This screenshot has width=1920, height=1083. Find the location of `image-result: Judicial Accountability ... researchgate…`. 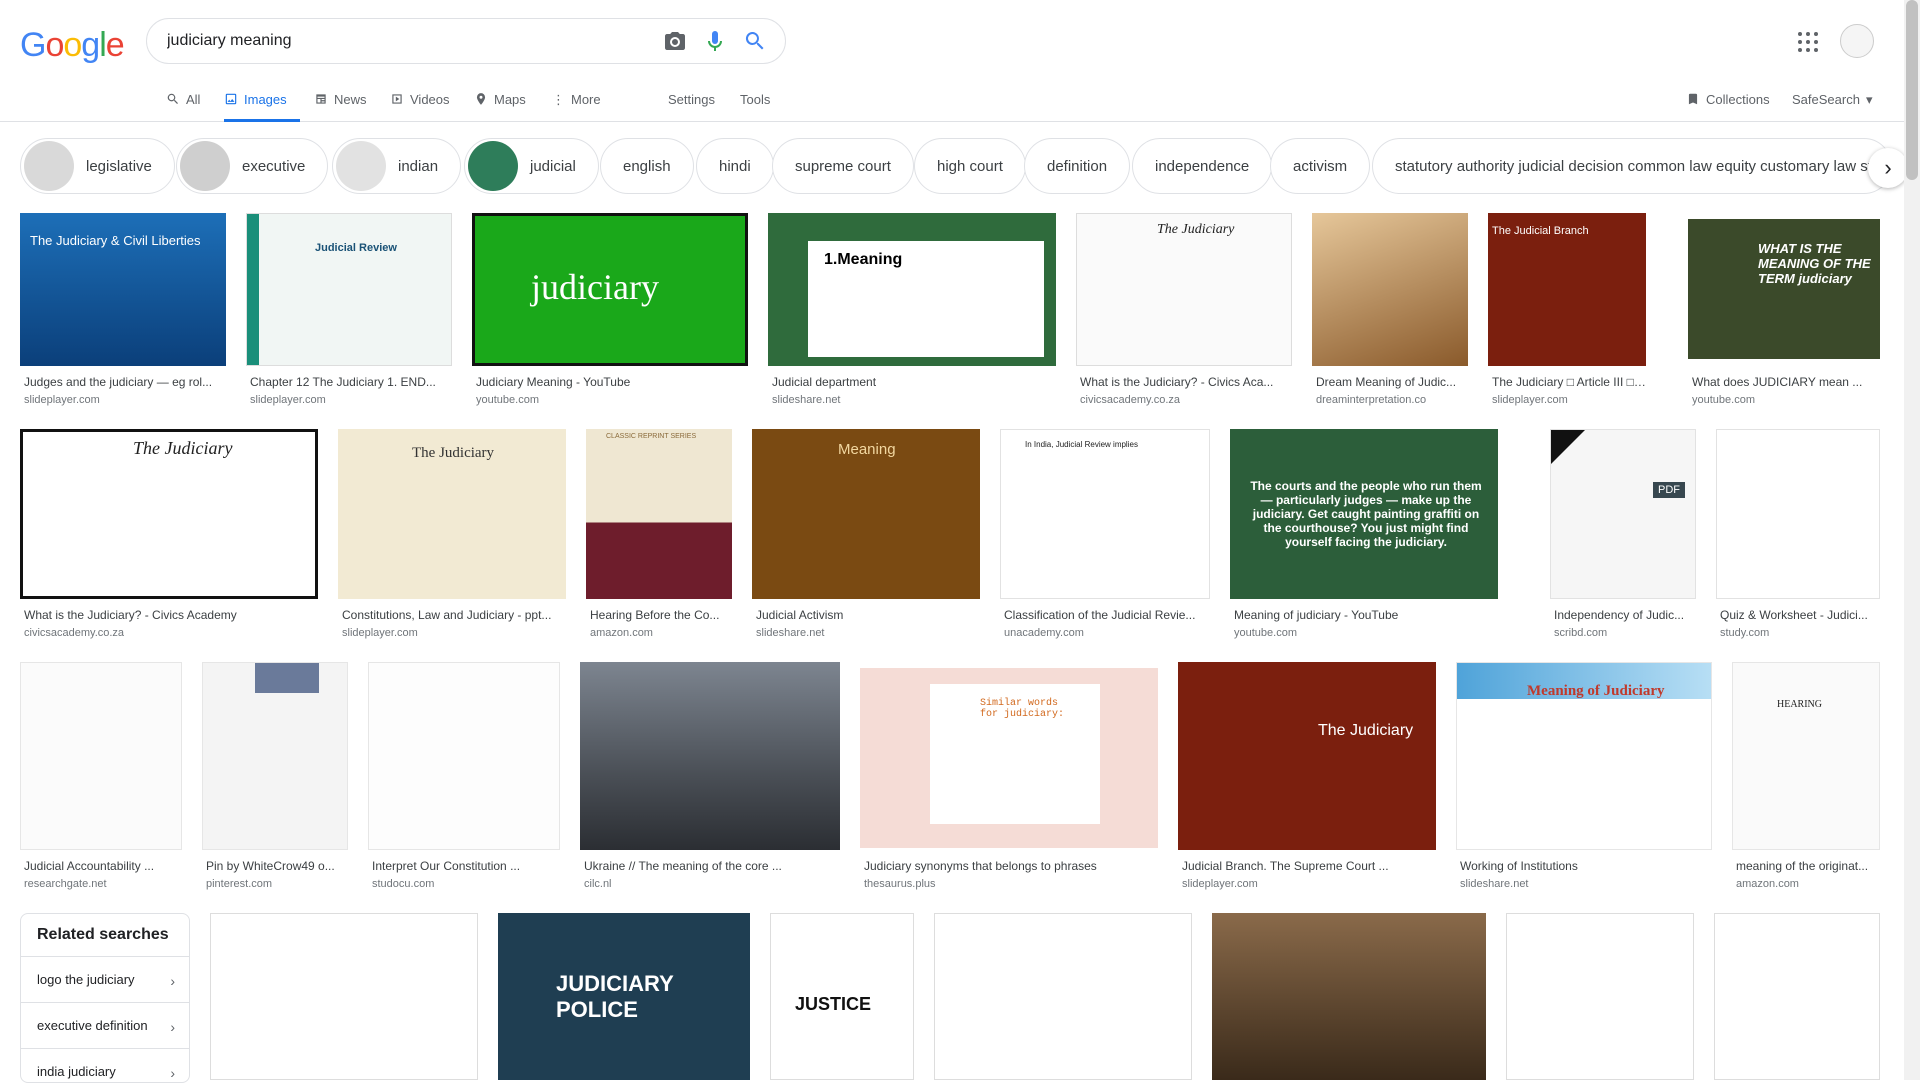

image-result: Judicial Accountability ... researchgate… is located at coordinates (101, 778).